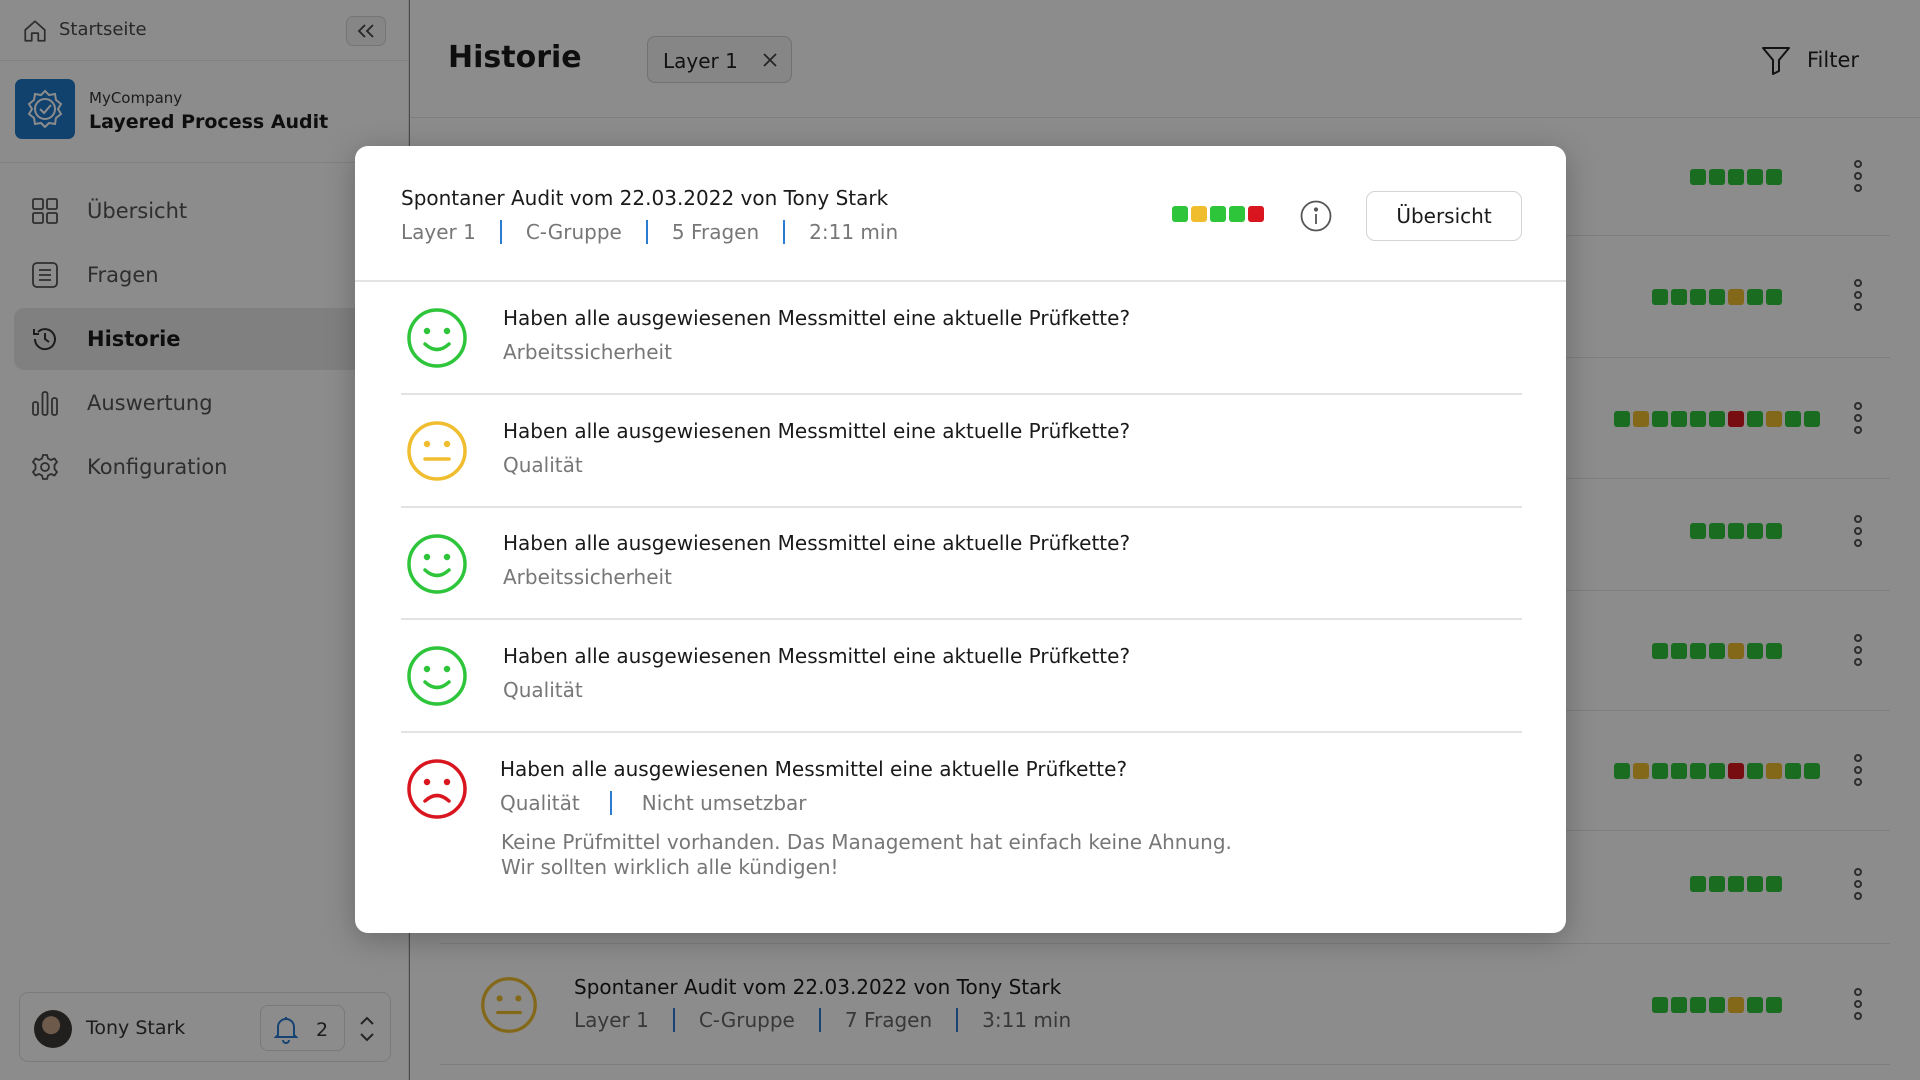  Describe the element at coordinates (649, 232) in the screenshot. I see `dialog-meta: Layer 1 C-Gruppe 5 Fragen 2:11 min` at that location.